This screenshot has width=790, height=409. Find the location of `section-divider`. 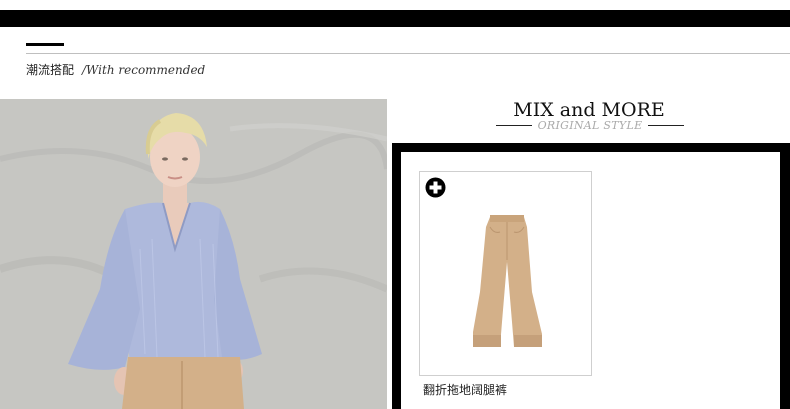

section-divider is located at coordinates (408, 53).